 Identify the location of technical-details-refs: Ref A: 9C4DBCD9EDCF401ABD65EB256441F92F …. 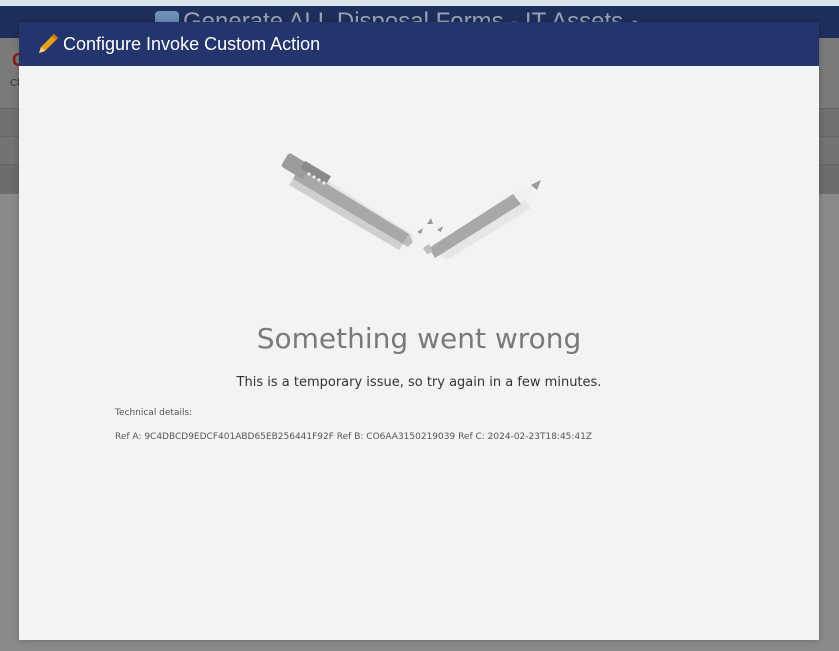
(353, 437).